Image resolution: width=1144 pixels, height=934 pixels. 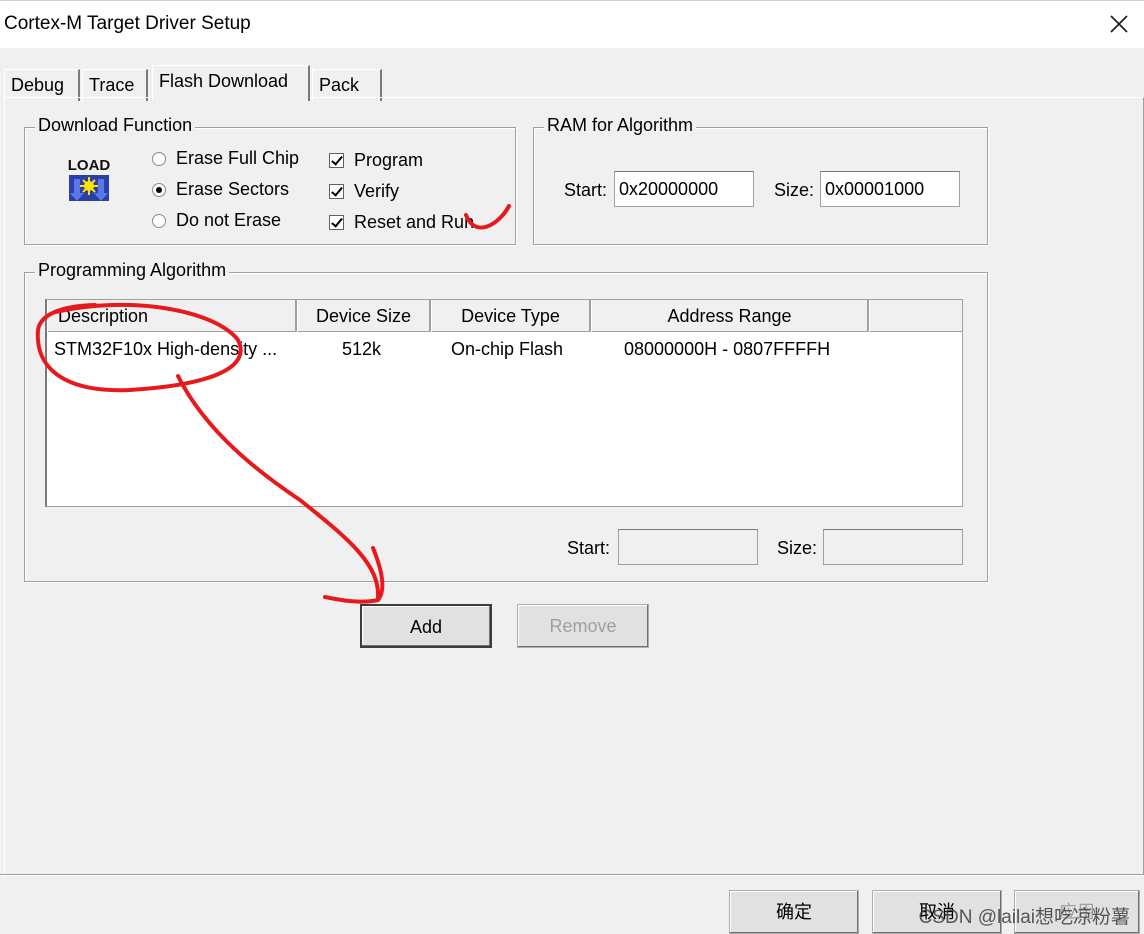 I want to click on algorithm-start-label: Start:, so click(x=589, y=548).